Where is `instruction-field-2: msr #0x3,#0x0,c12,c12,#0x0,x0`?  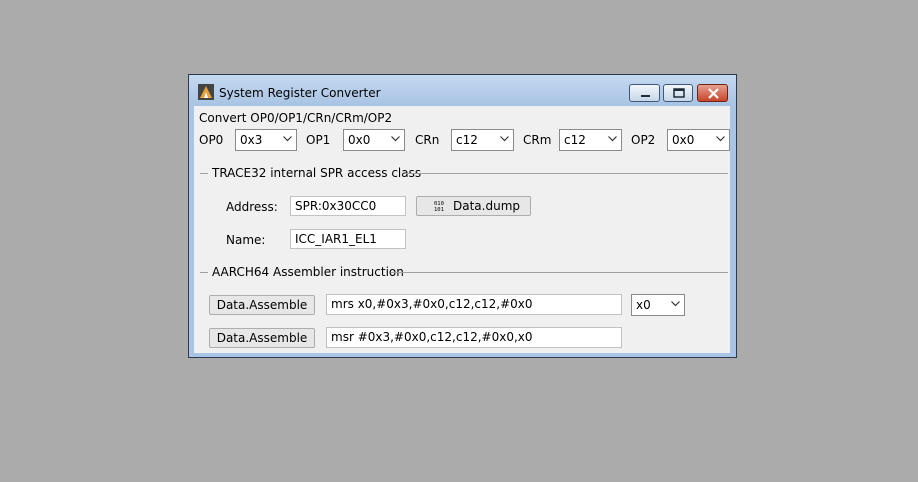
instruction-field-2: msr #0x3,#0x0,c12,c12,#0x0,x0 is located at coordinates (474, 337).